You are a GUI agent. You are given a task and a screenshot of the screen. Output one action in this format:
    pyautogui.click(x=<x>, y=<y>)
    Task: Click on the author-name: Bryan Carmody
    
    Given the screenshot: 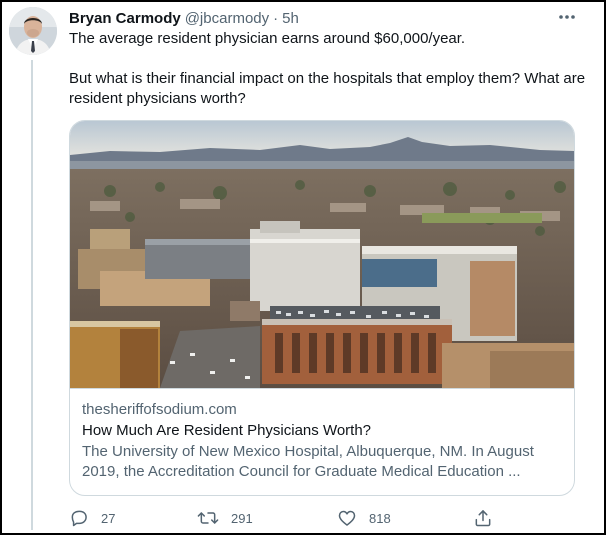 What is the action you would take?
    pyautogui.click(x=125, y=18)
    